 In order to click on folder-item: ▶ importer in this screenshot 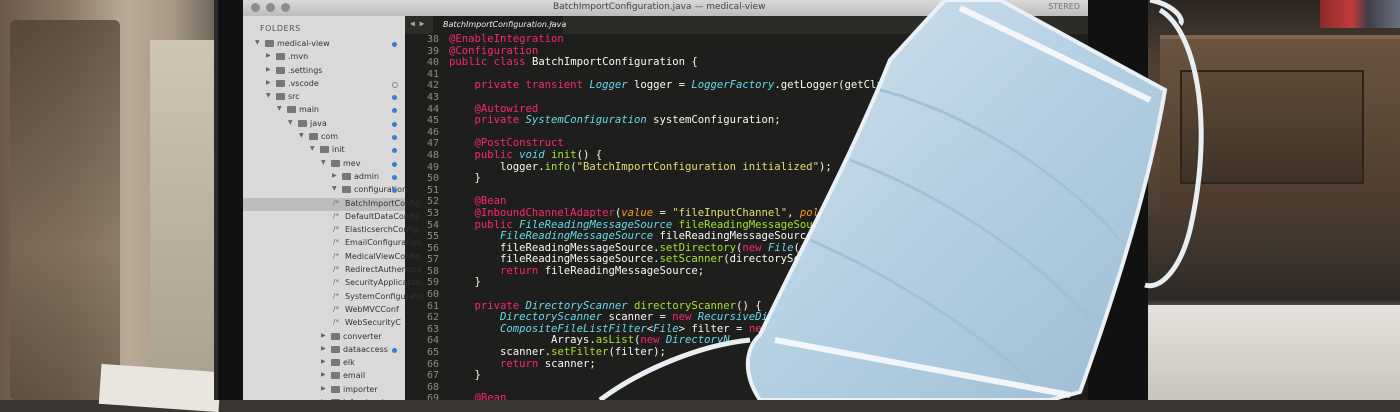, I will do `click(324, 390)`.